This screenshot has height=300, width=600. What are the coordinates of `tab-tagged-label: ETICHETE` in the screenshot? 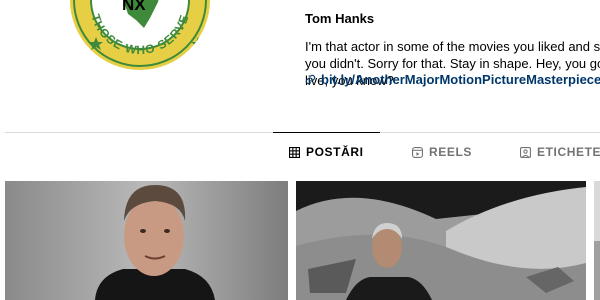 It's located at (568, 152).